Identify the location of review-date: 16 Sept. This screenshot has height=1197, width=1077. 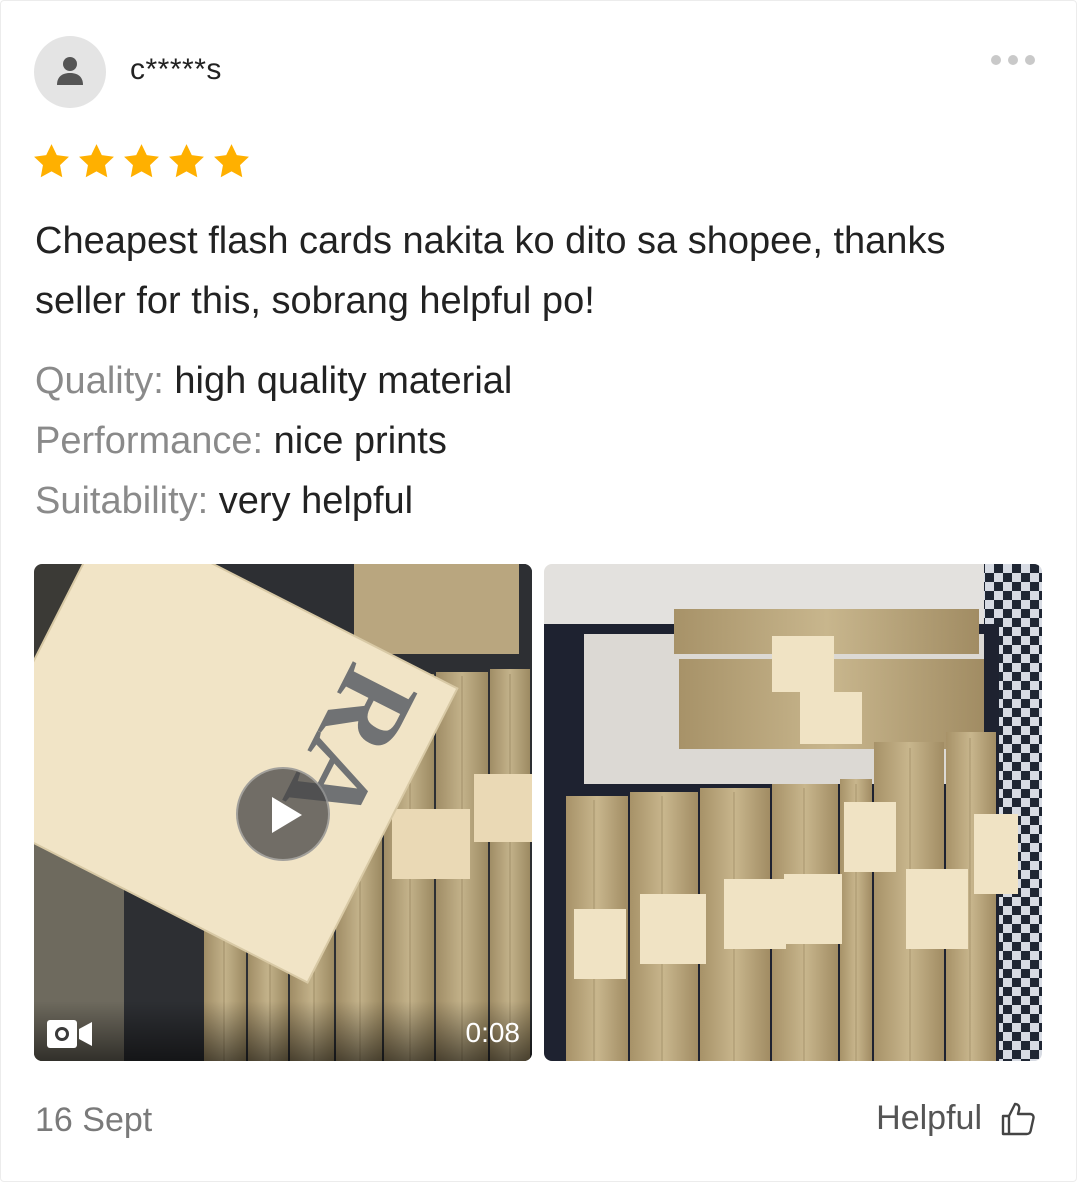
(94, 1120).